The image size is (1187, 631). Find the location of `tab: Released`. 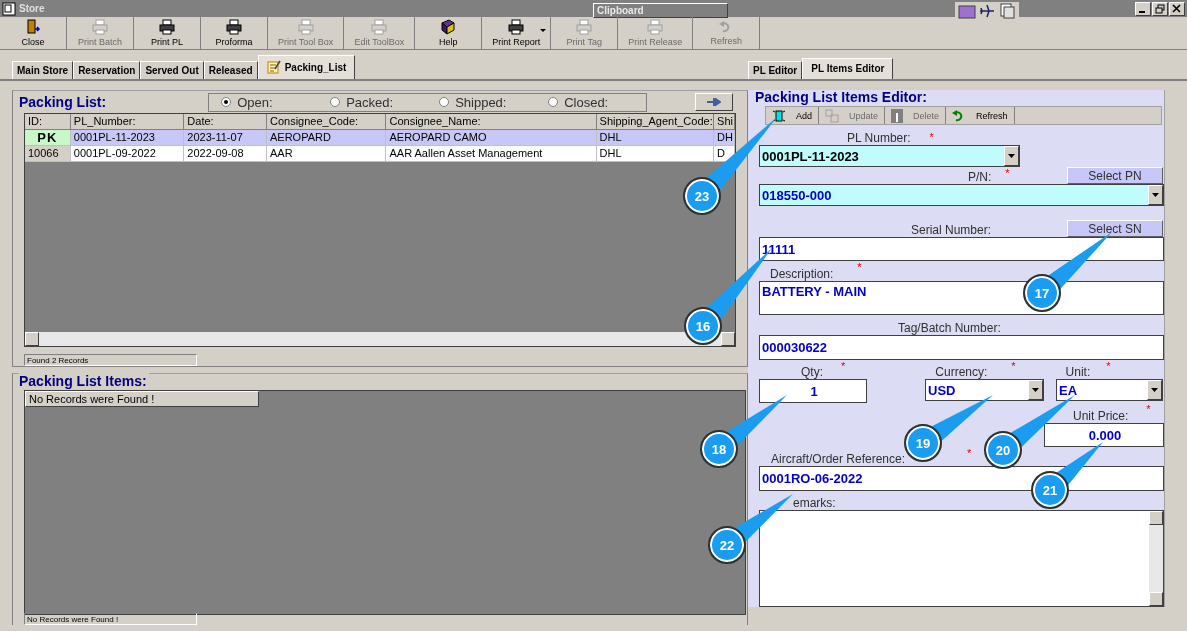

tab: Released is located at coordinates (230, 70).